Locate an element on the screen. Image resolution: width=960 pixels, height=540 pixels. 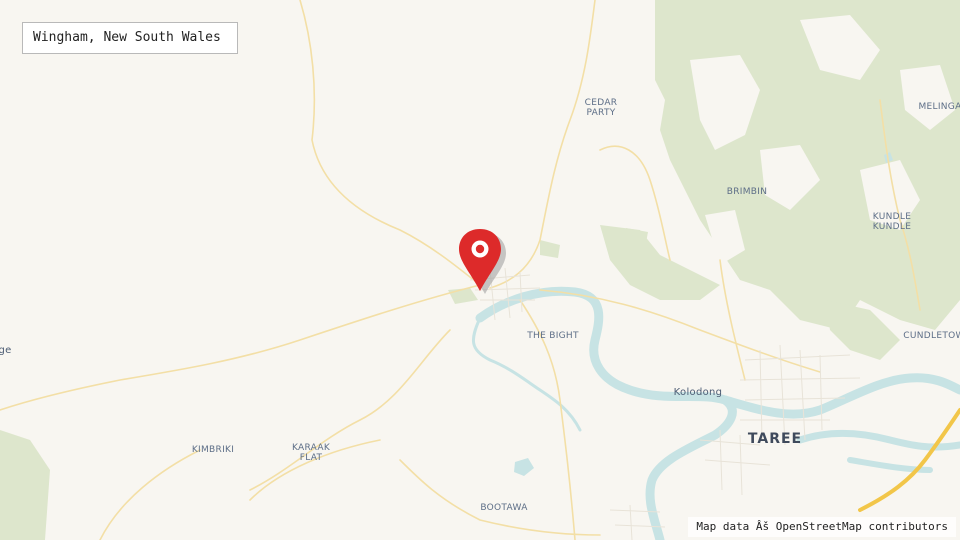
place-label-kundle-kundle: KUNDLE KUNDLE is located at coordinates (892, 222).